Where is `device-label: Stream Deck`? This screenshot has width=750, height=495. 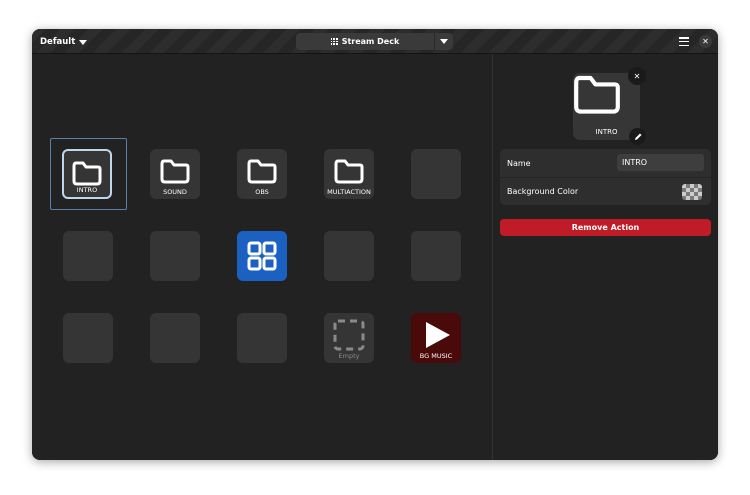
device-label: Stream Deck is located at coordinates (370, 41).